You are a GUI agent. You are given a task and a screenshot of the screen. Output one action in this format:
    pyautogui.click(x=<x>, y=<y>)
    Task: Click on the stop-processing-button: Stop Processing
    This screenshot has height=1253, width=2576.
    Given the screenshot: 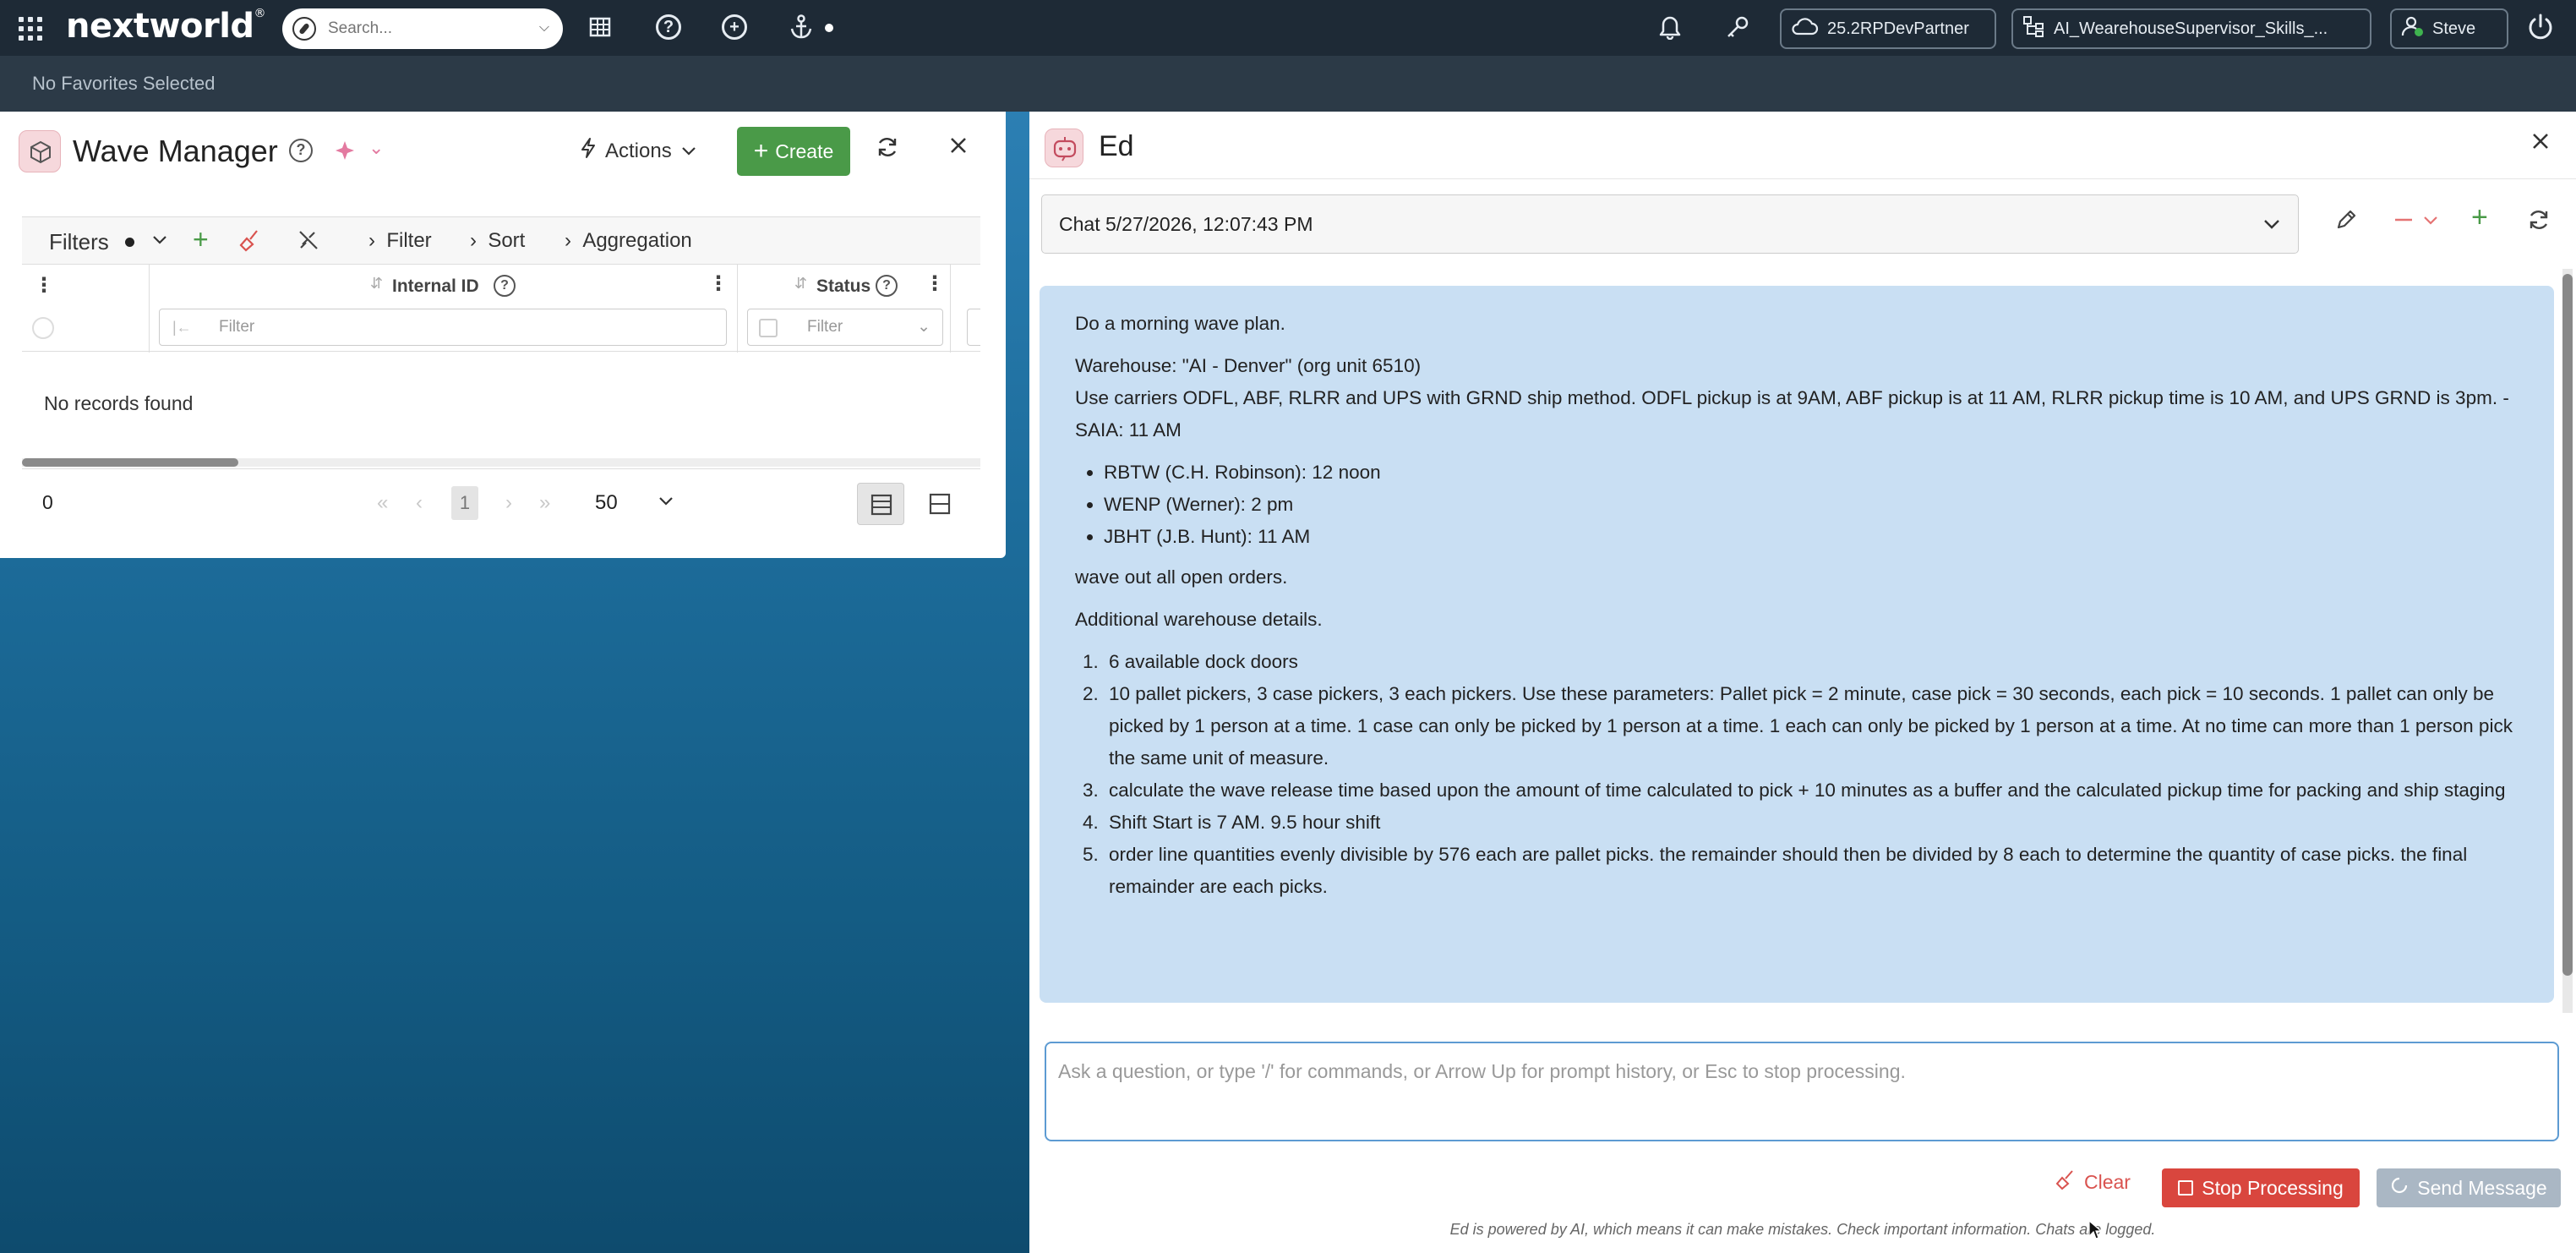 What is the action you would take?
    pyautogui.click(x=2261, y=1187)
    